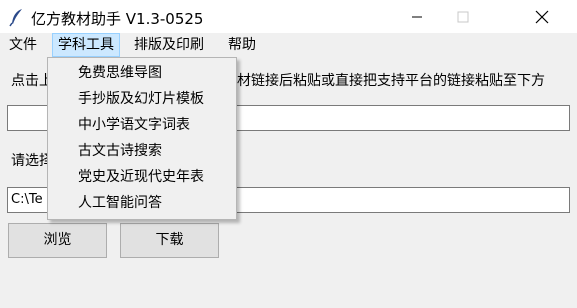 This screenshot has width=577, height=308. What do you see at coordinates (242, 45) in the screenshot?
I see `menu-help: 帮助` at bounding box center [242, 45].